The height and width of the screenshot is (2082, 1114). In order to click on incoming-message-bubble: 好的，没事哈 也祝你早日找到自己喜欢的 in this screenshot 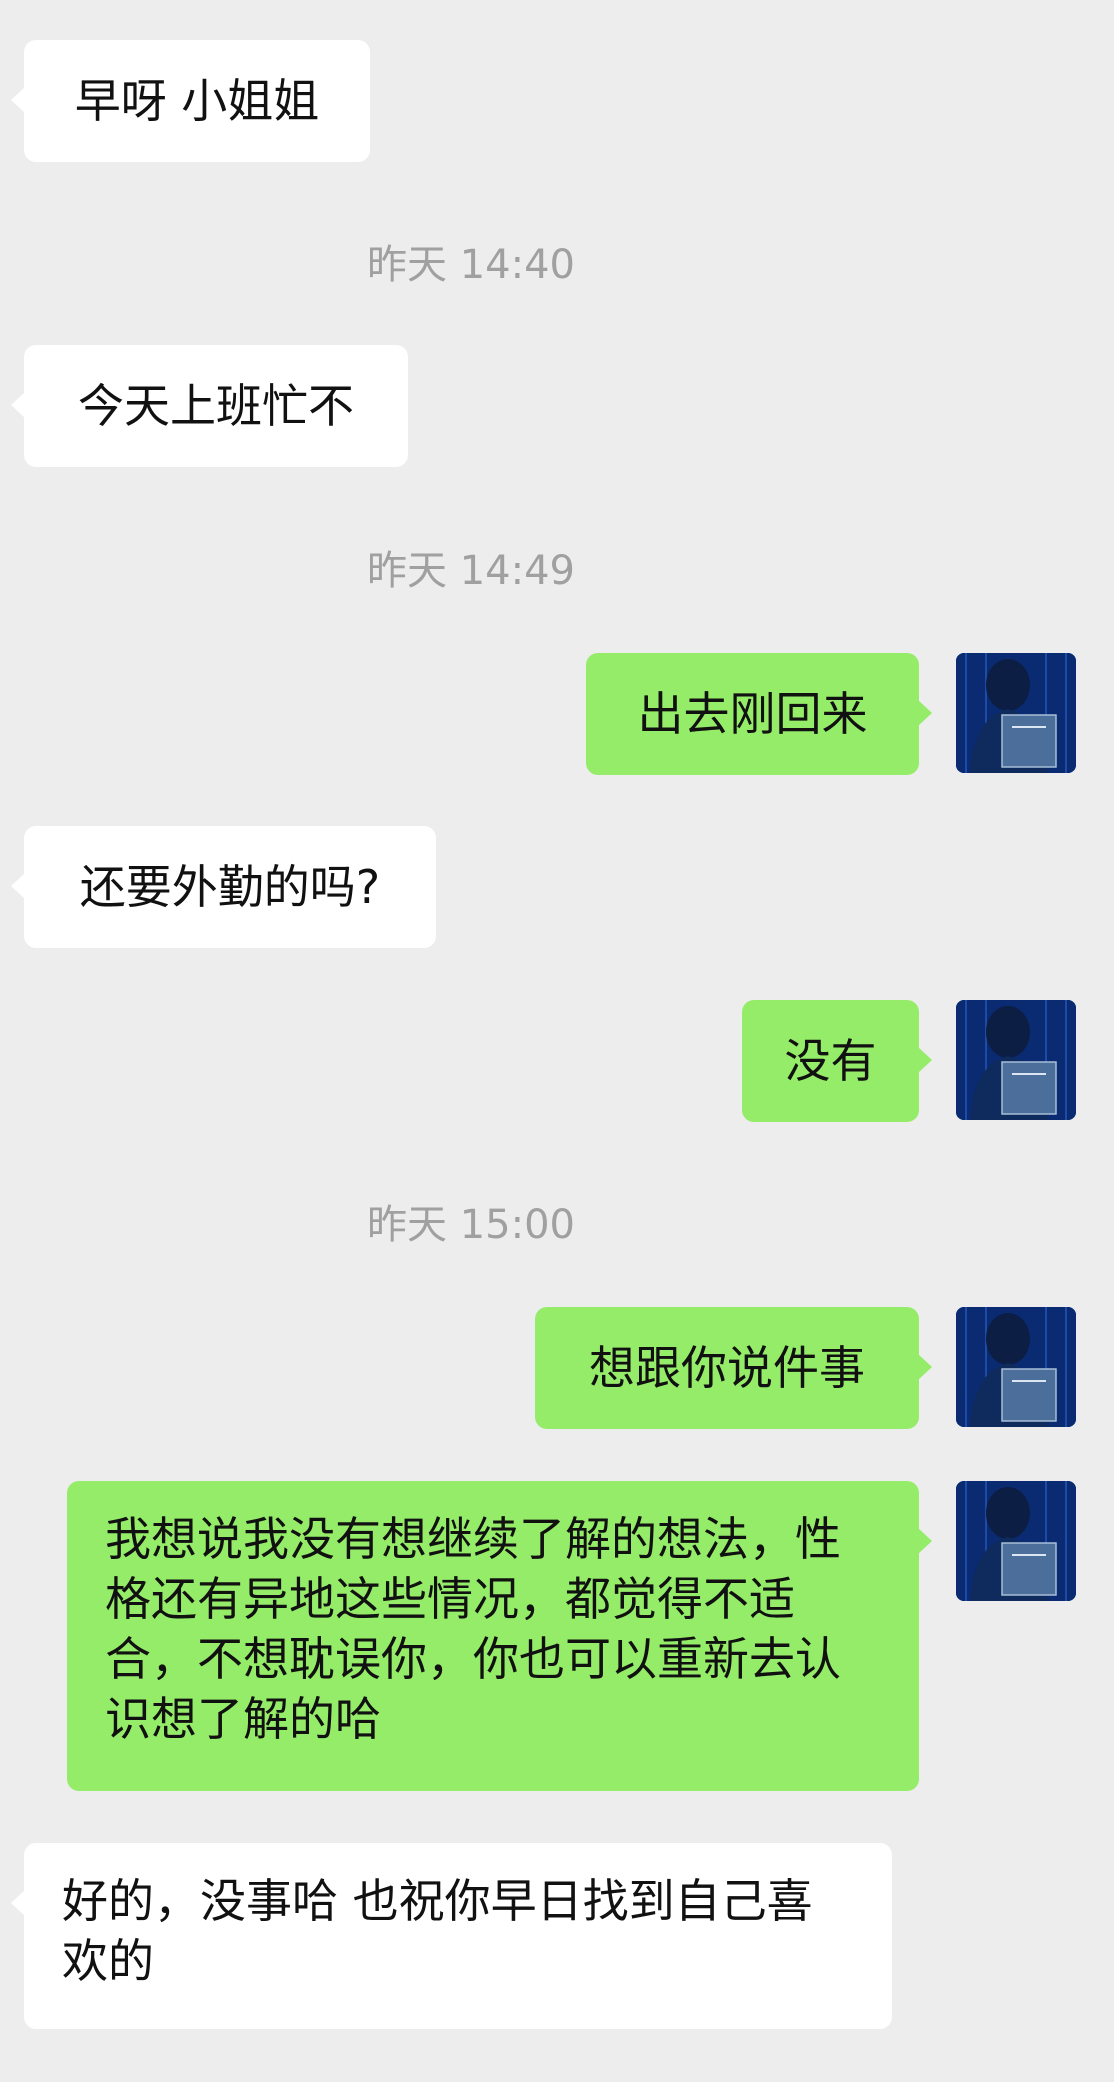, I will do `click(451, 1936)`.